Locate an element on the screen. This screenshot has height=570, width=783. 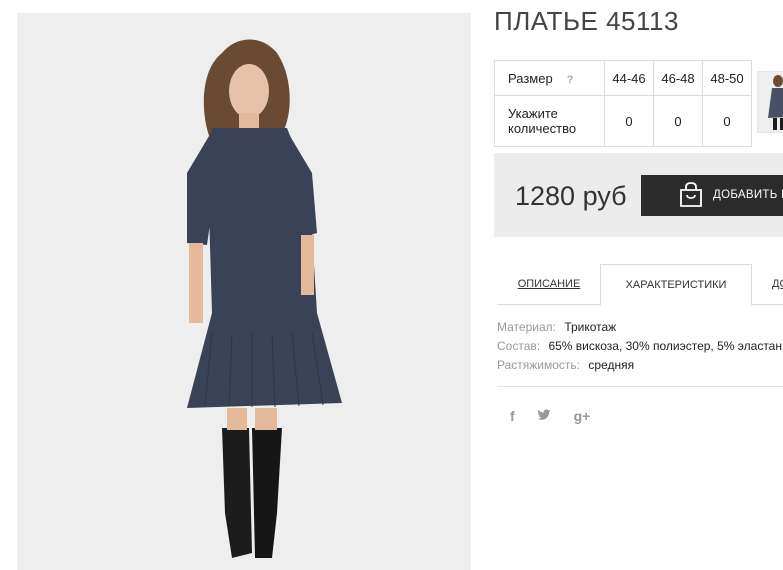
tab-description: ОПИСАНИЕ is located at coordinates (549, 284).